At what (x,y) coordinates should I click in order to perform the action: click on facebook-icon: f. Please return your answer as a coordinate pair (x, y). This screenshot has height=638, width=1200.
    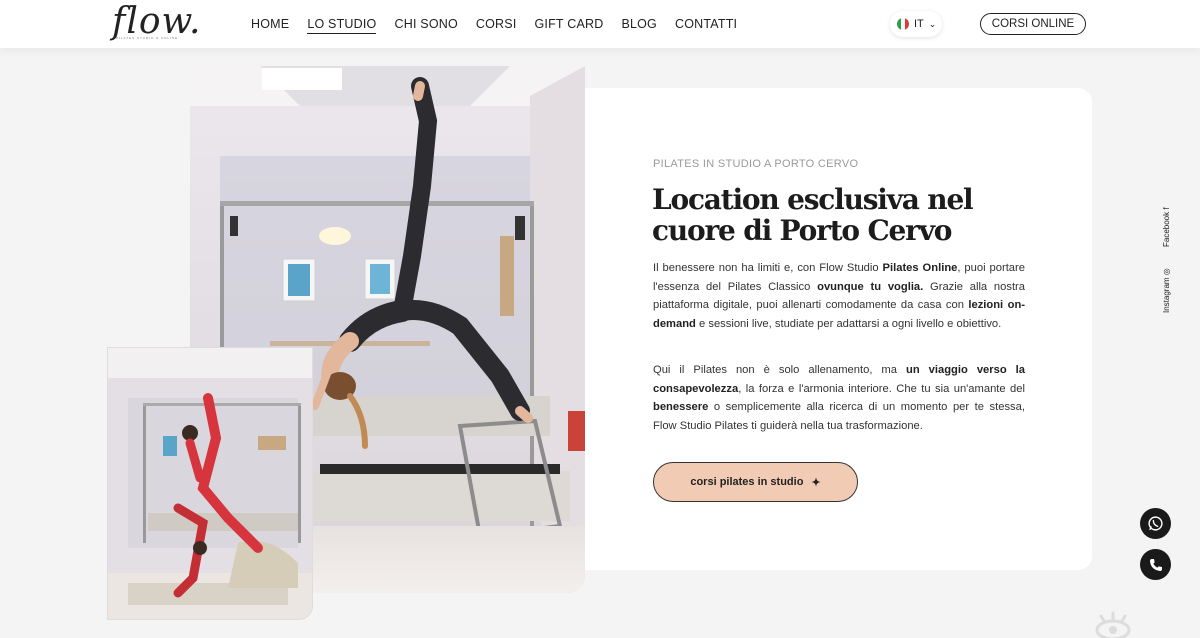
    Looking at the image, I should click on (1166, 208).